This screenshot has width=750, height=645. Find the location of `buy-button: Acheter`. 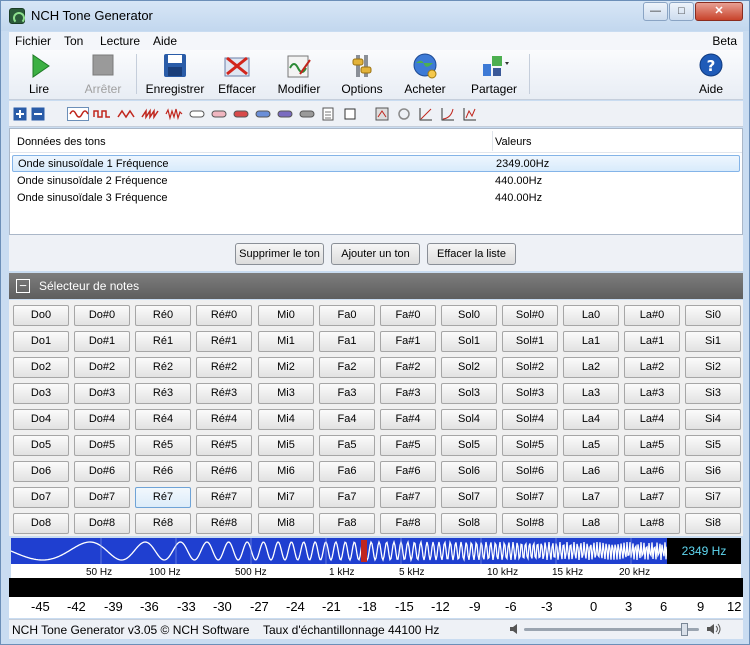

buy-button: Acheter is located at coordinates (425, 74).